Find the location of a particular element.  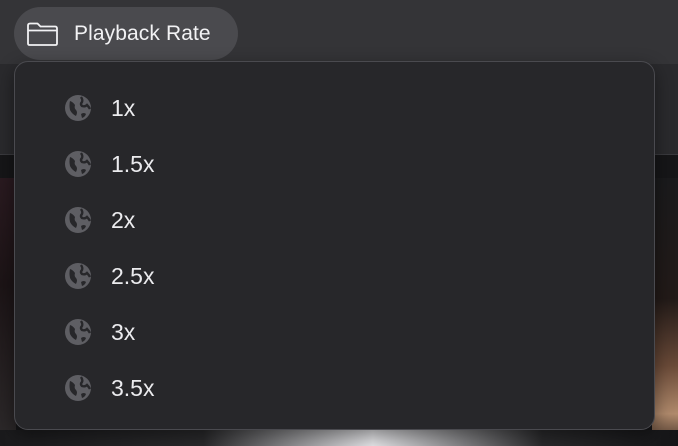

folder-icon is located at coordinates (42, 34).